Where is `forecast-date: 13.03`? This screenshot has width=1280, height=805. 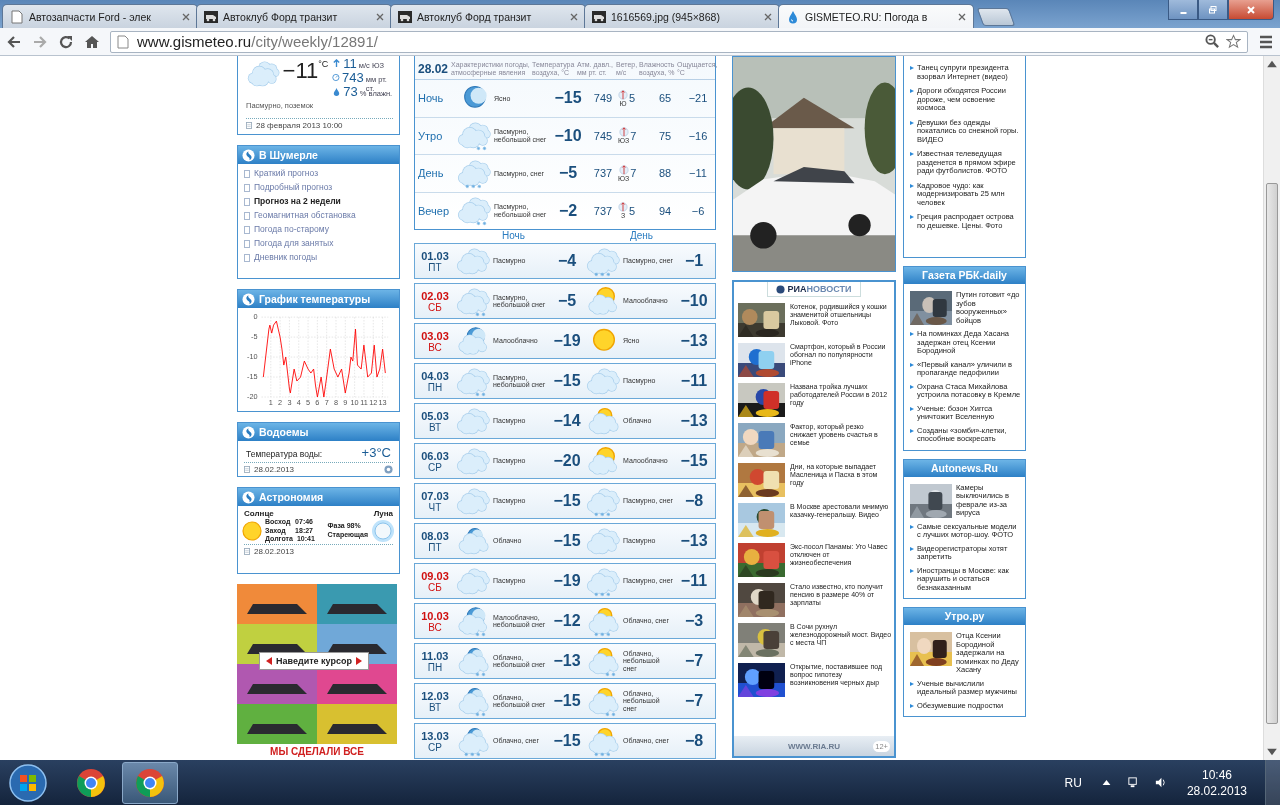
forecast-date: 13.03 is located at coordinates (435, 735).